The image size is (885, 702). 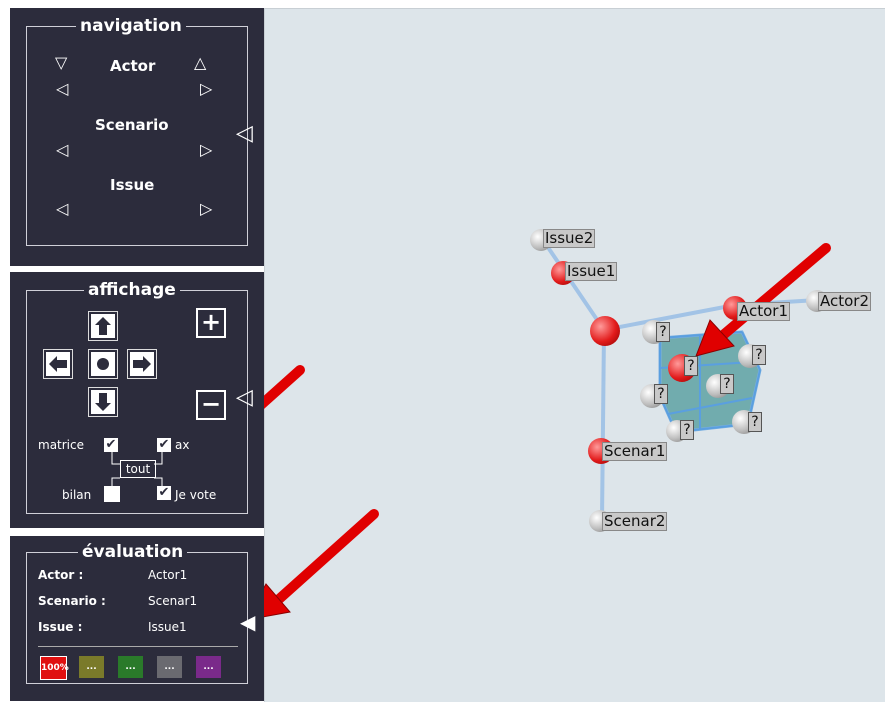 I want to click on actor-down-icon: ▽, so click(x=61, y=63).